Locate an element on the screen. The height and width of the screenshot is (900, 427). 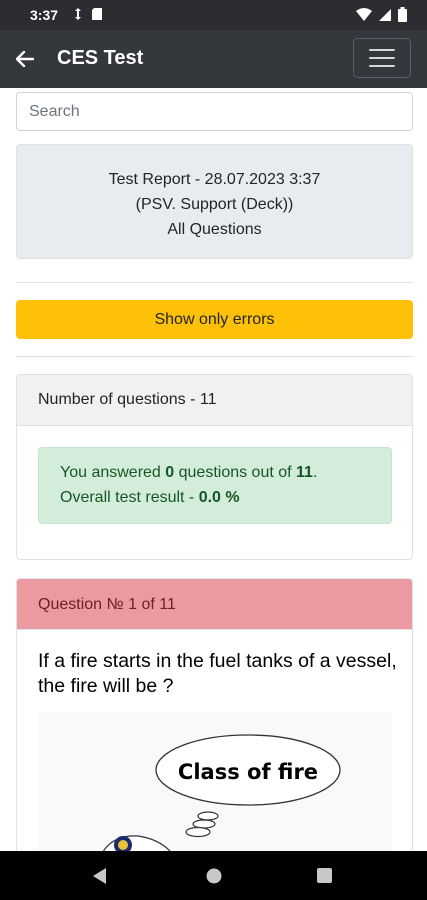
question-image: Class of fire is located at coordinates (215, 781).